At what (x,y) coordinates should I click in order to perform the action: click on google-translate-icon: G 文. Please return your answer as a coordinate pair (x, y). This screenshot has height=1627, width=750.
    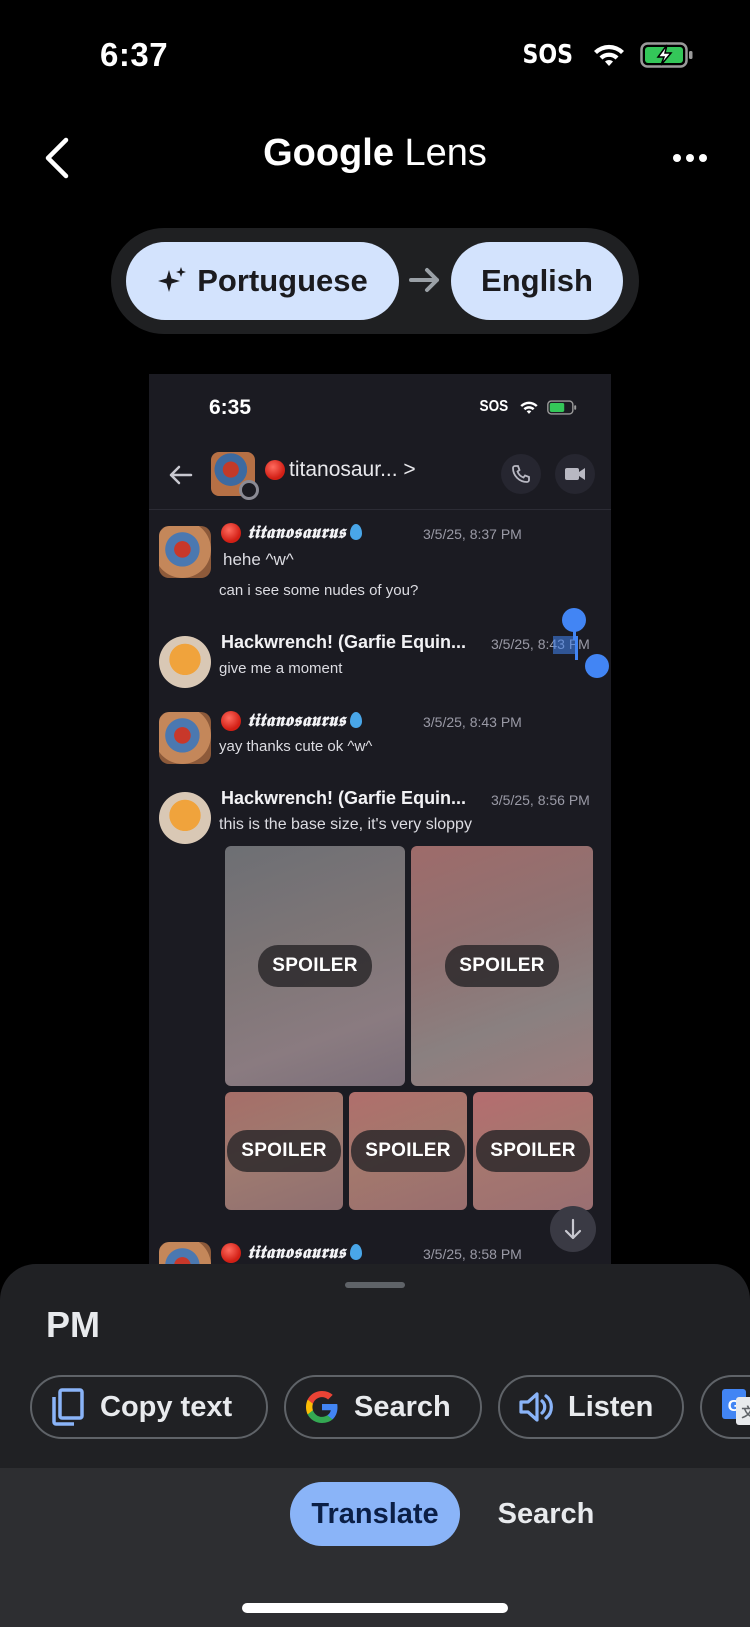
    Looking at the image, I should click on (736, 1407).